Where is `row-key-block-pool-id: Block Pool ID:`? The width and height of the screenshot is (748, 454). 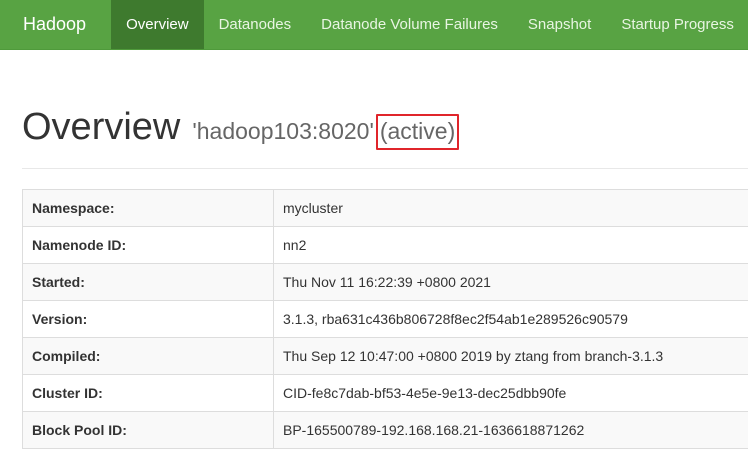
row-key-block-pool-id: Block Pool ID: is located at coordinates (148, 430).